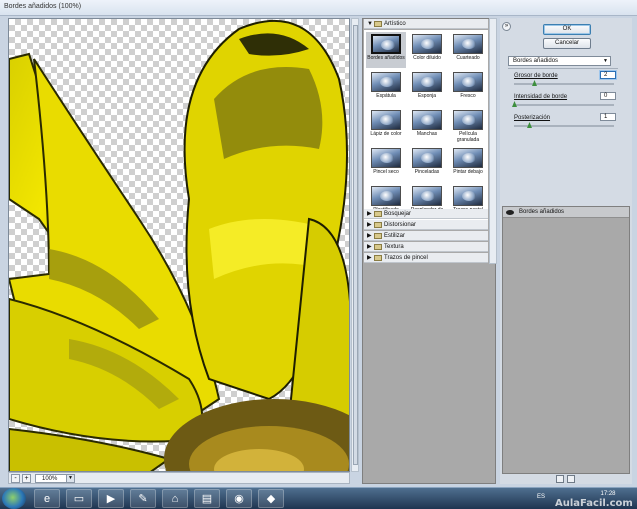  Describe the element at coordinates (560, 479) in the screenshot. I see `new-layer-icon` at that location.